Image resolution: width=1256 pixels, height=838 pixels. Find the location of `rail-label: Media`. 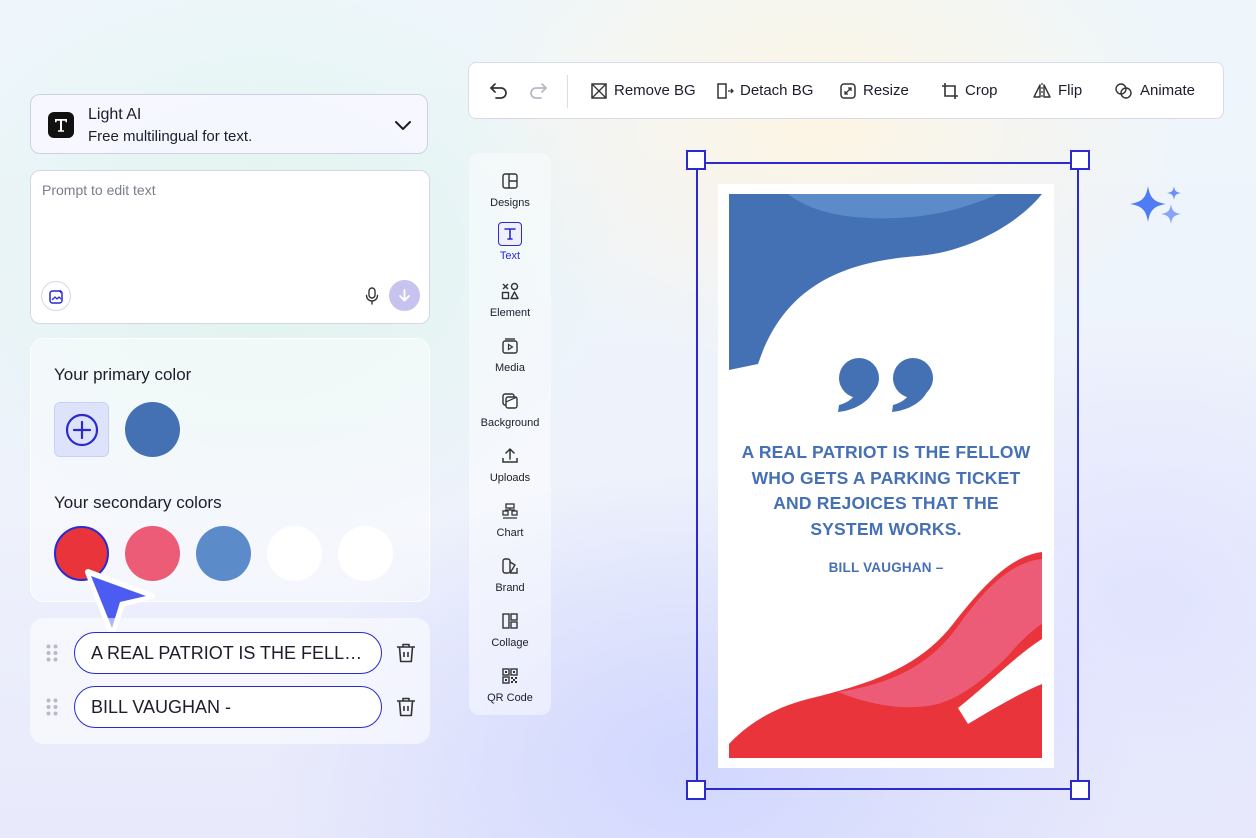

rail-label: Media is located at coordinates (510, 368).